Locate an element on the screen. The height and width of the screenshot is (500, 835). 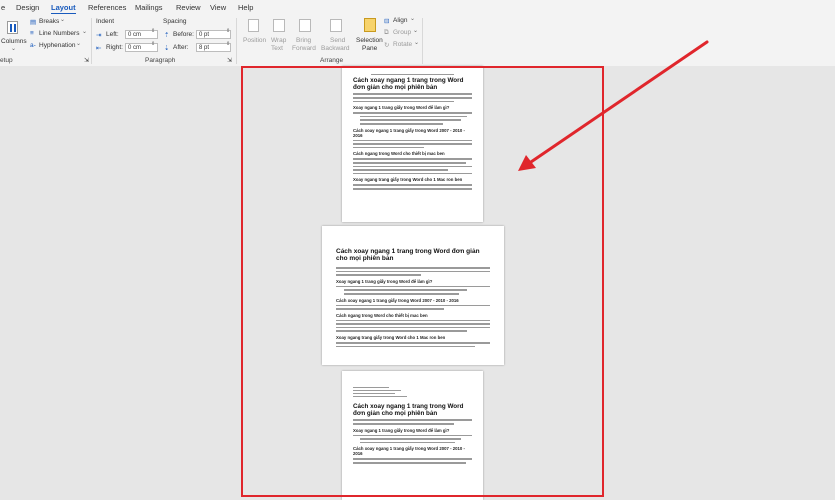
tab-design: Design is located at coordinates (27, 7).